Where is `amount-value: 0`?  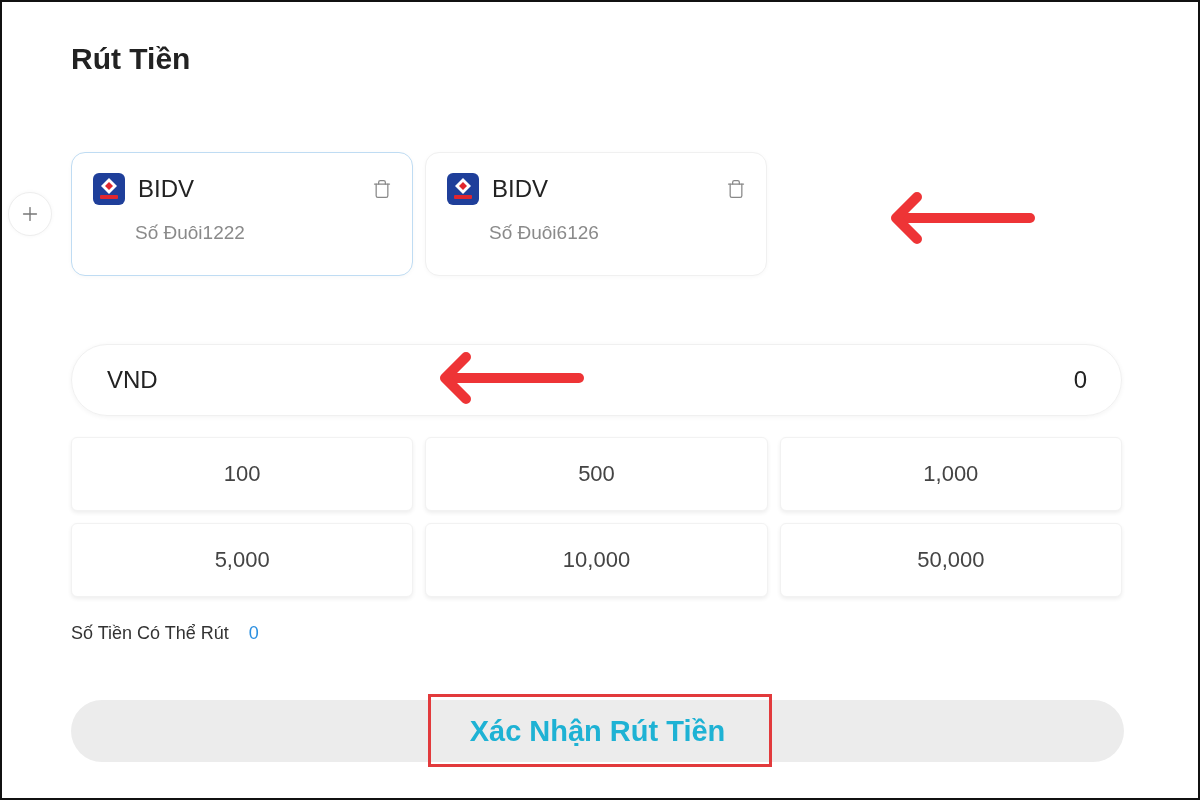
amount-value: 0 is located at coordinates (1080, 380).